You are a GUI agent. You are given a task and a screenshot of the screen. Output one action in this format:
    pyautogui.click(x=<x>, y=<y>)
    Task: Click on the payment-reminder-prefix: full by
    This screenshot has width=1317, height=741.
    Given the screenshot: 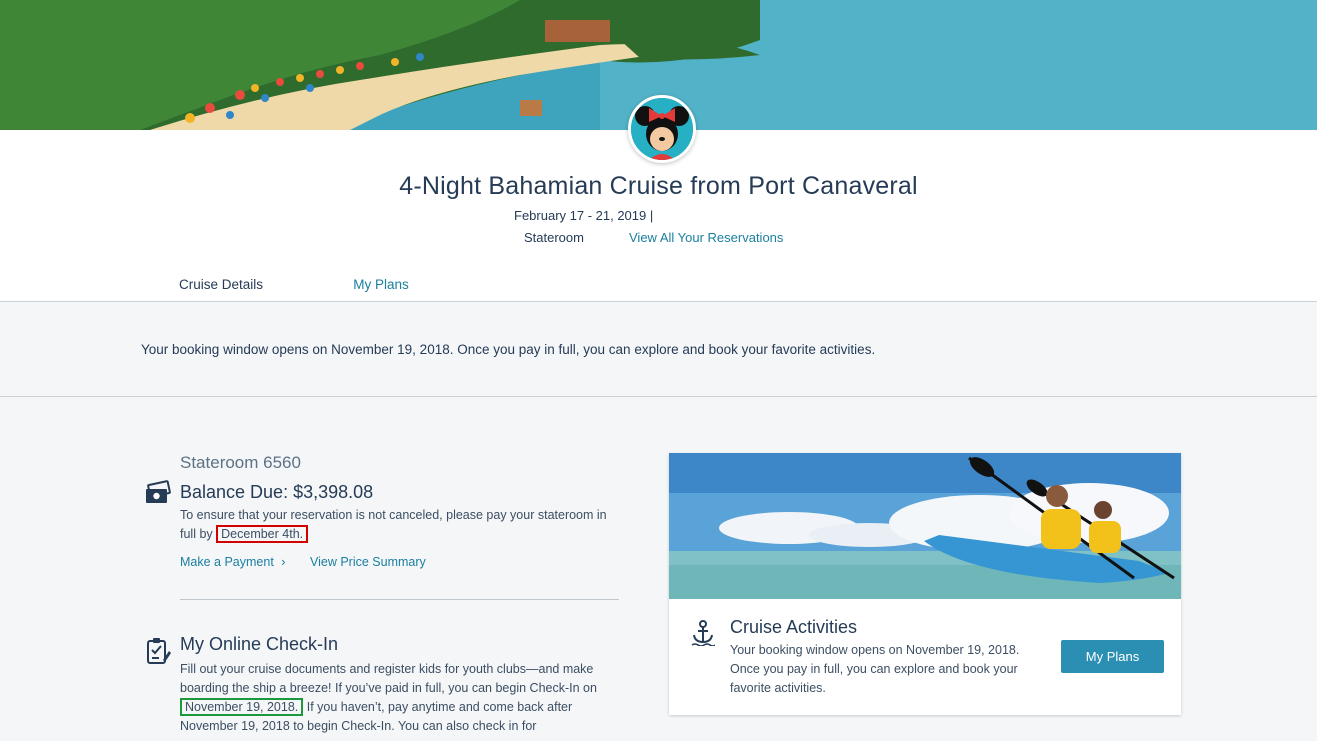 What is the action you would take?
    pyautogui.click(x=196, y=534)
    